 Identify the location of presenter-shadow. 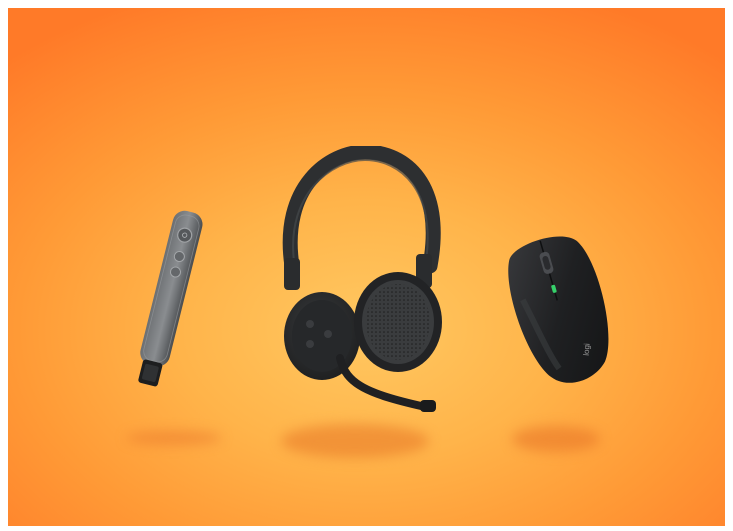
(174, 438).